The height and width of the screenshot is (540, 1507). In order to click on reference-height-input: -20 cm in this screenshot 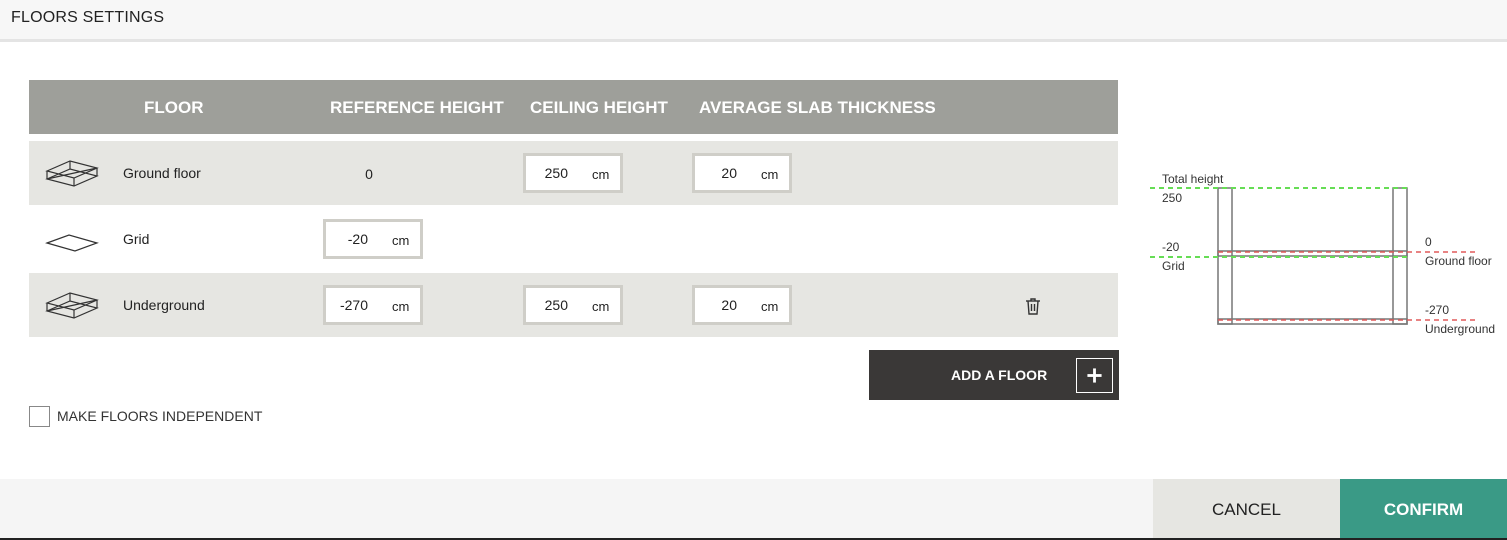, I will do `click(373, 239)`.